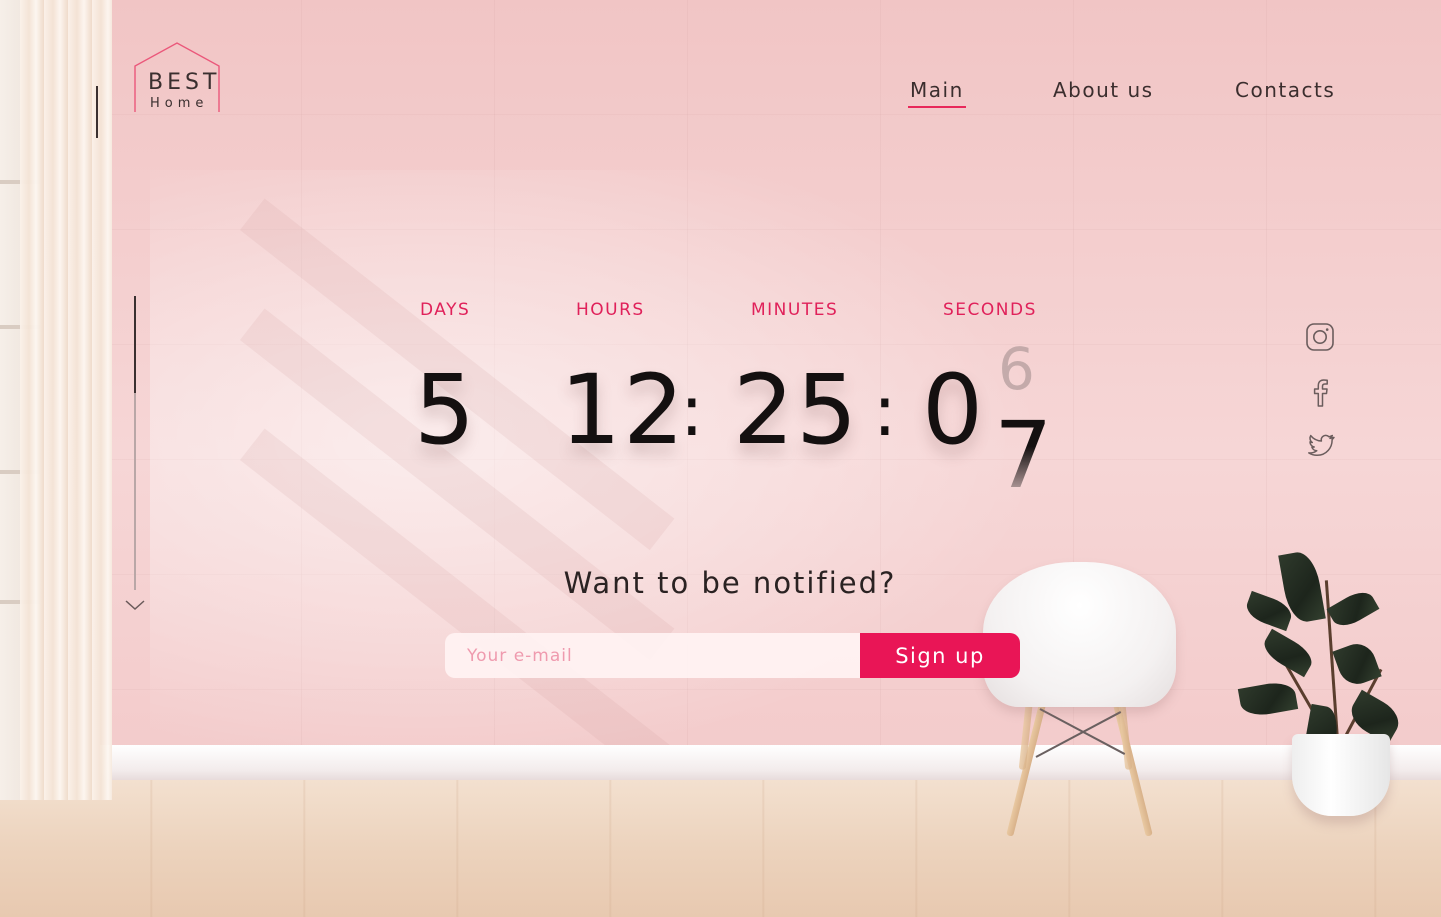  What do you see at coordinates (652, 655) in the screenshot?
I see `email-field` at bounding box center [652, 655].